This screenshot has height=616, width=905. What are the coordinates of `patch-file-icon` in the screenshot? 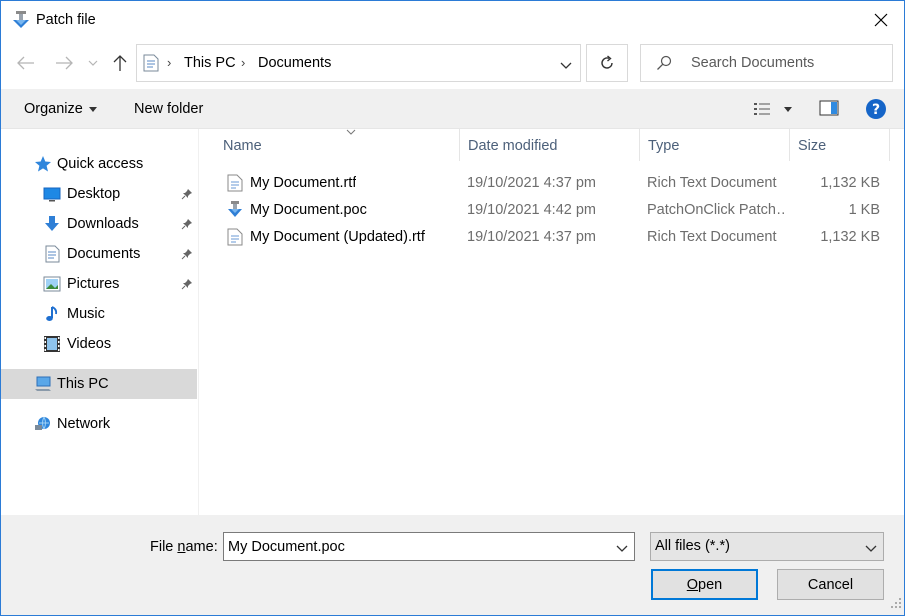 It's located at (235, 210).